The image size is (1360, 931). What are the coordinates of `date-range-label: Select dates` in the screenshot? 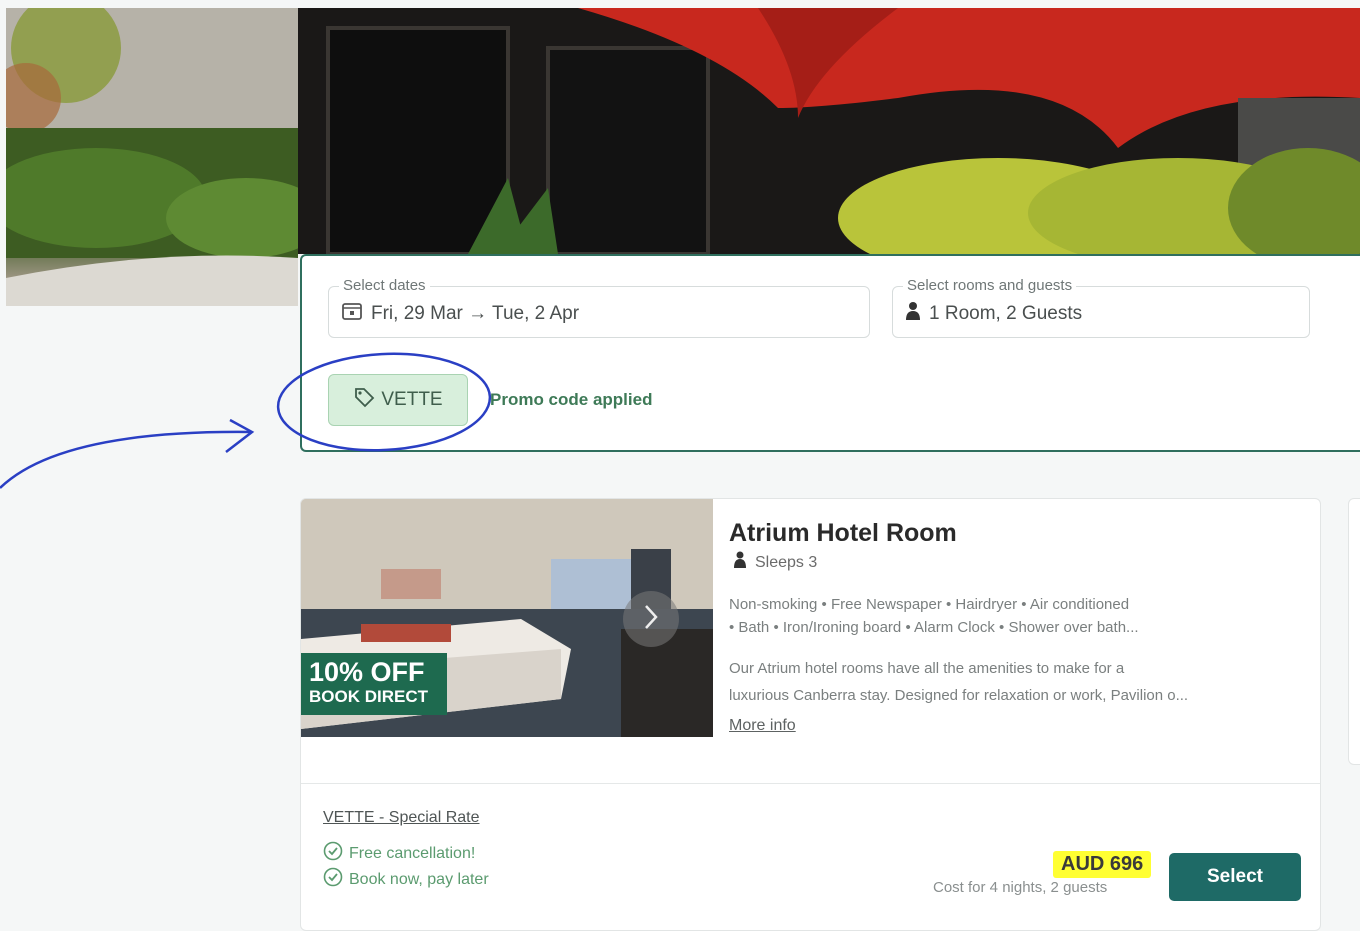 It's located at (384, 285).